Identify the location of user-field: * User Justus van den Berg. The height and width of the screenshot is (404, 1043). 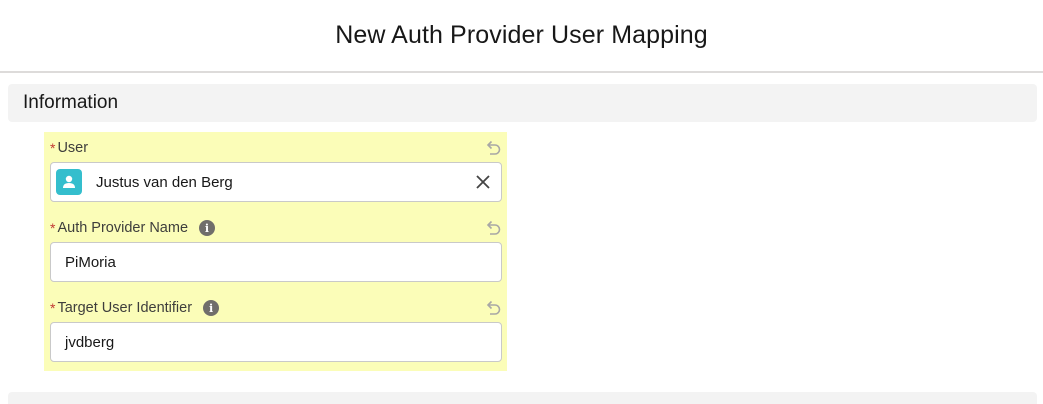
(276, 170).